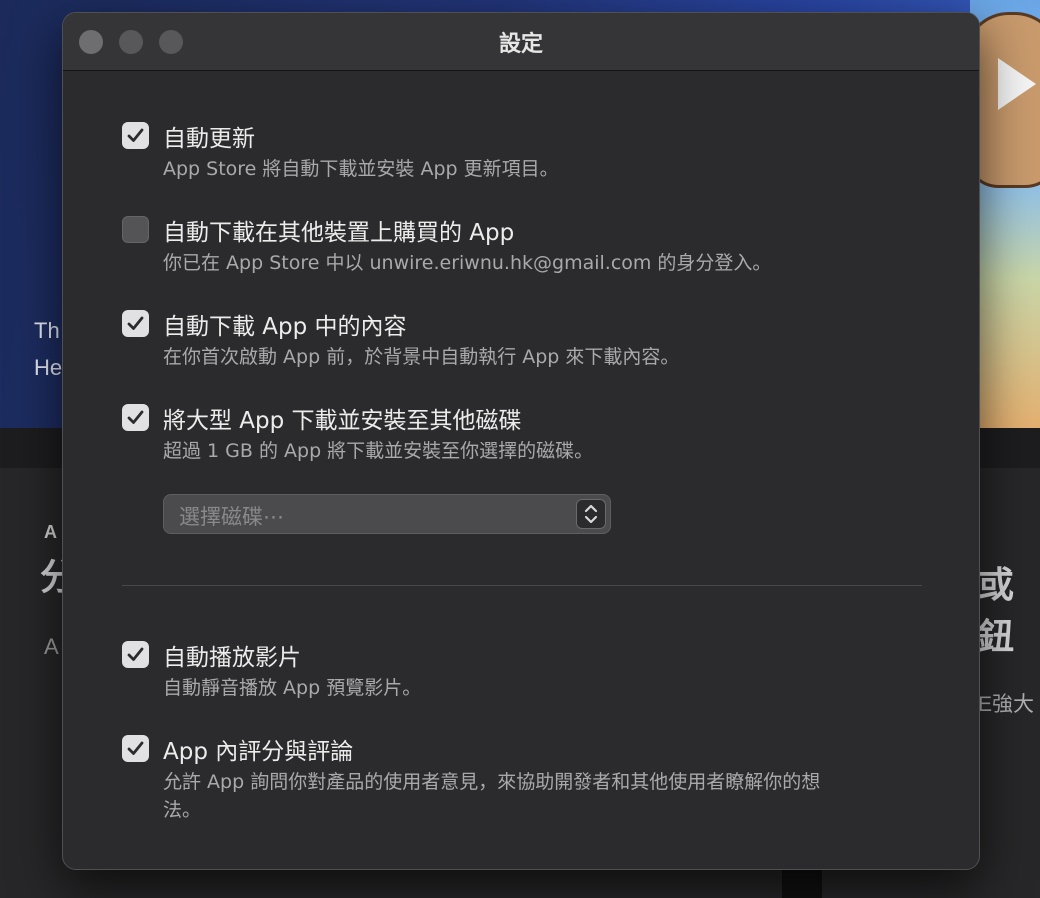 The height and width of the screenshot is (898, 1040). I want to click on large-app-other-disk-checkbox, so click(135, 417).